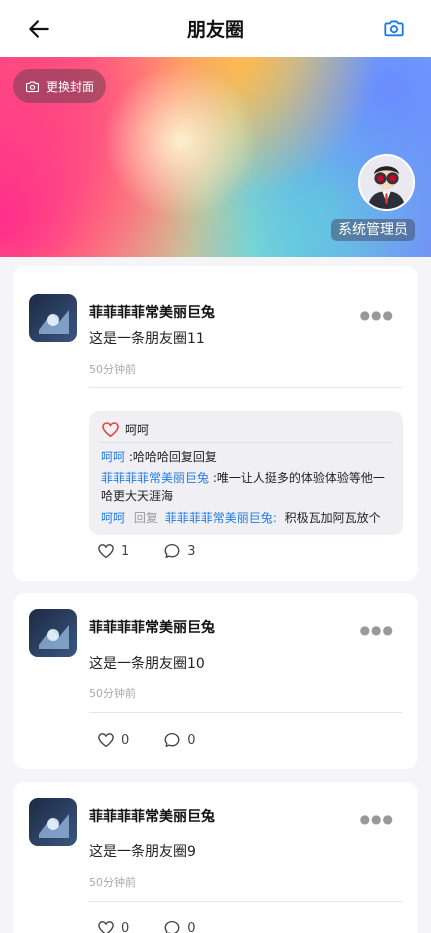 The width and height of the screenshot is (431, 933). I want to click on back-arrow-icon, so click(39, 29).